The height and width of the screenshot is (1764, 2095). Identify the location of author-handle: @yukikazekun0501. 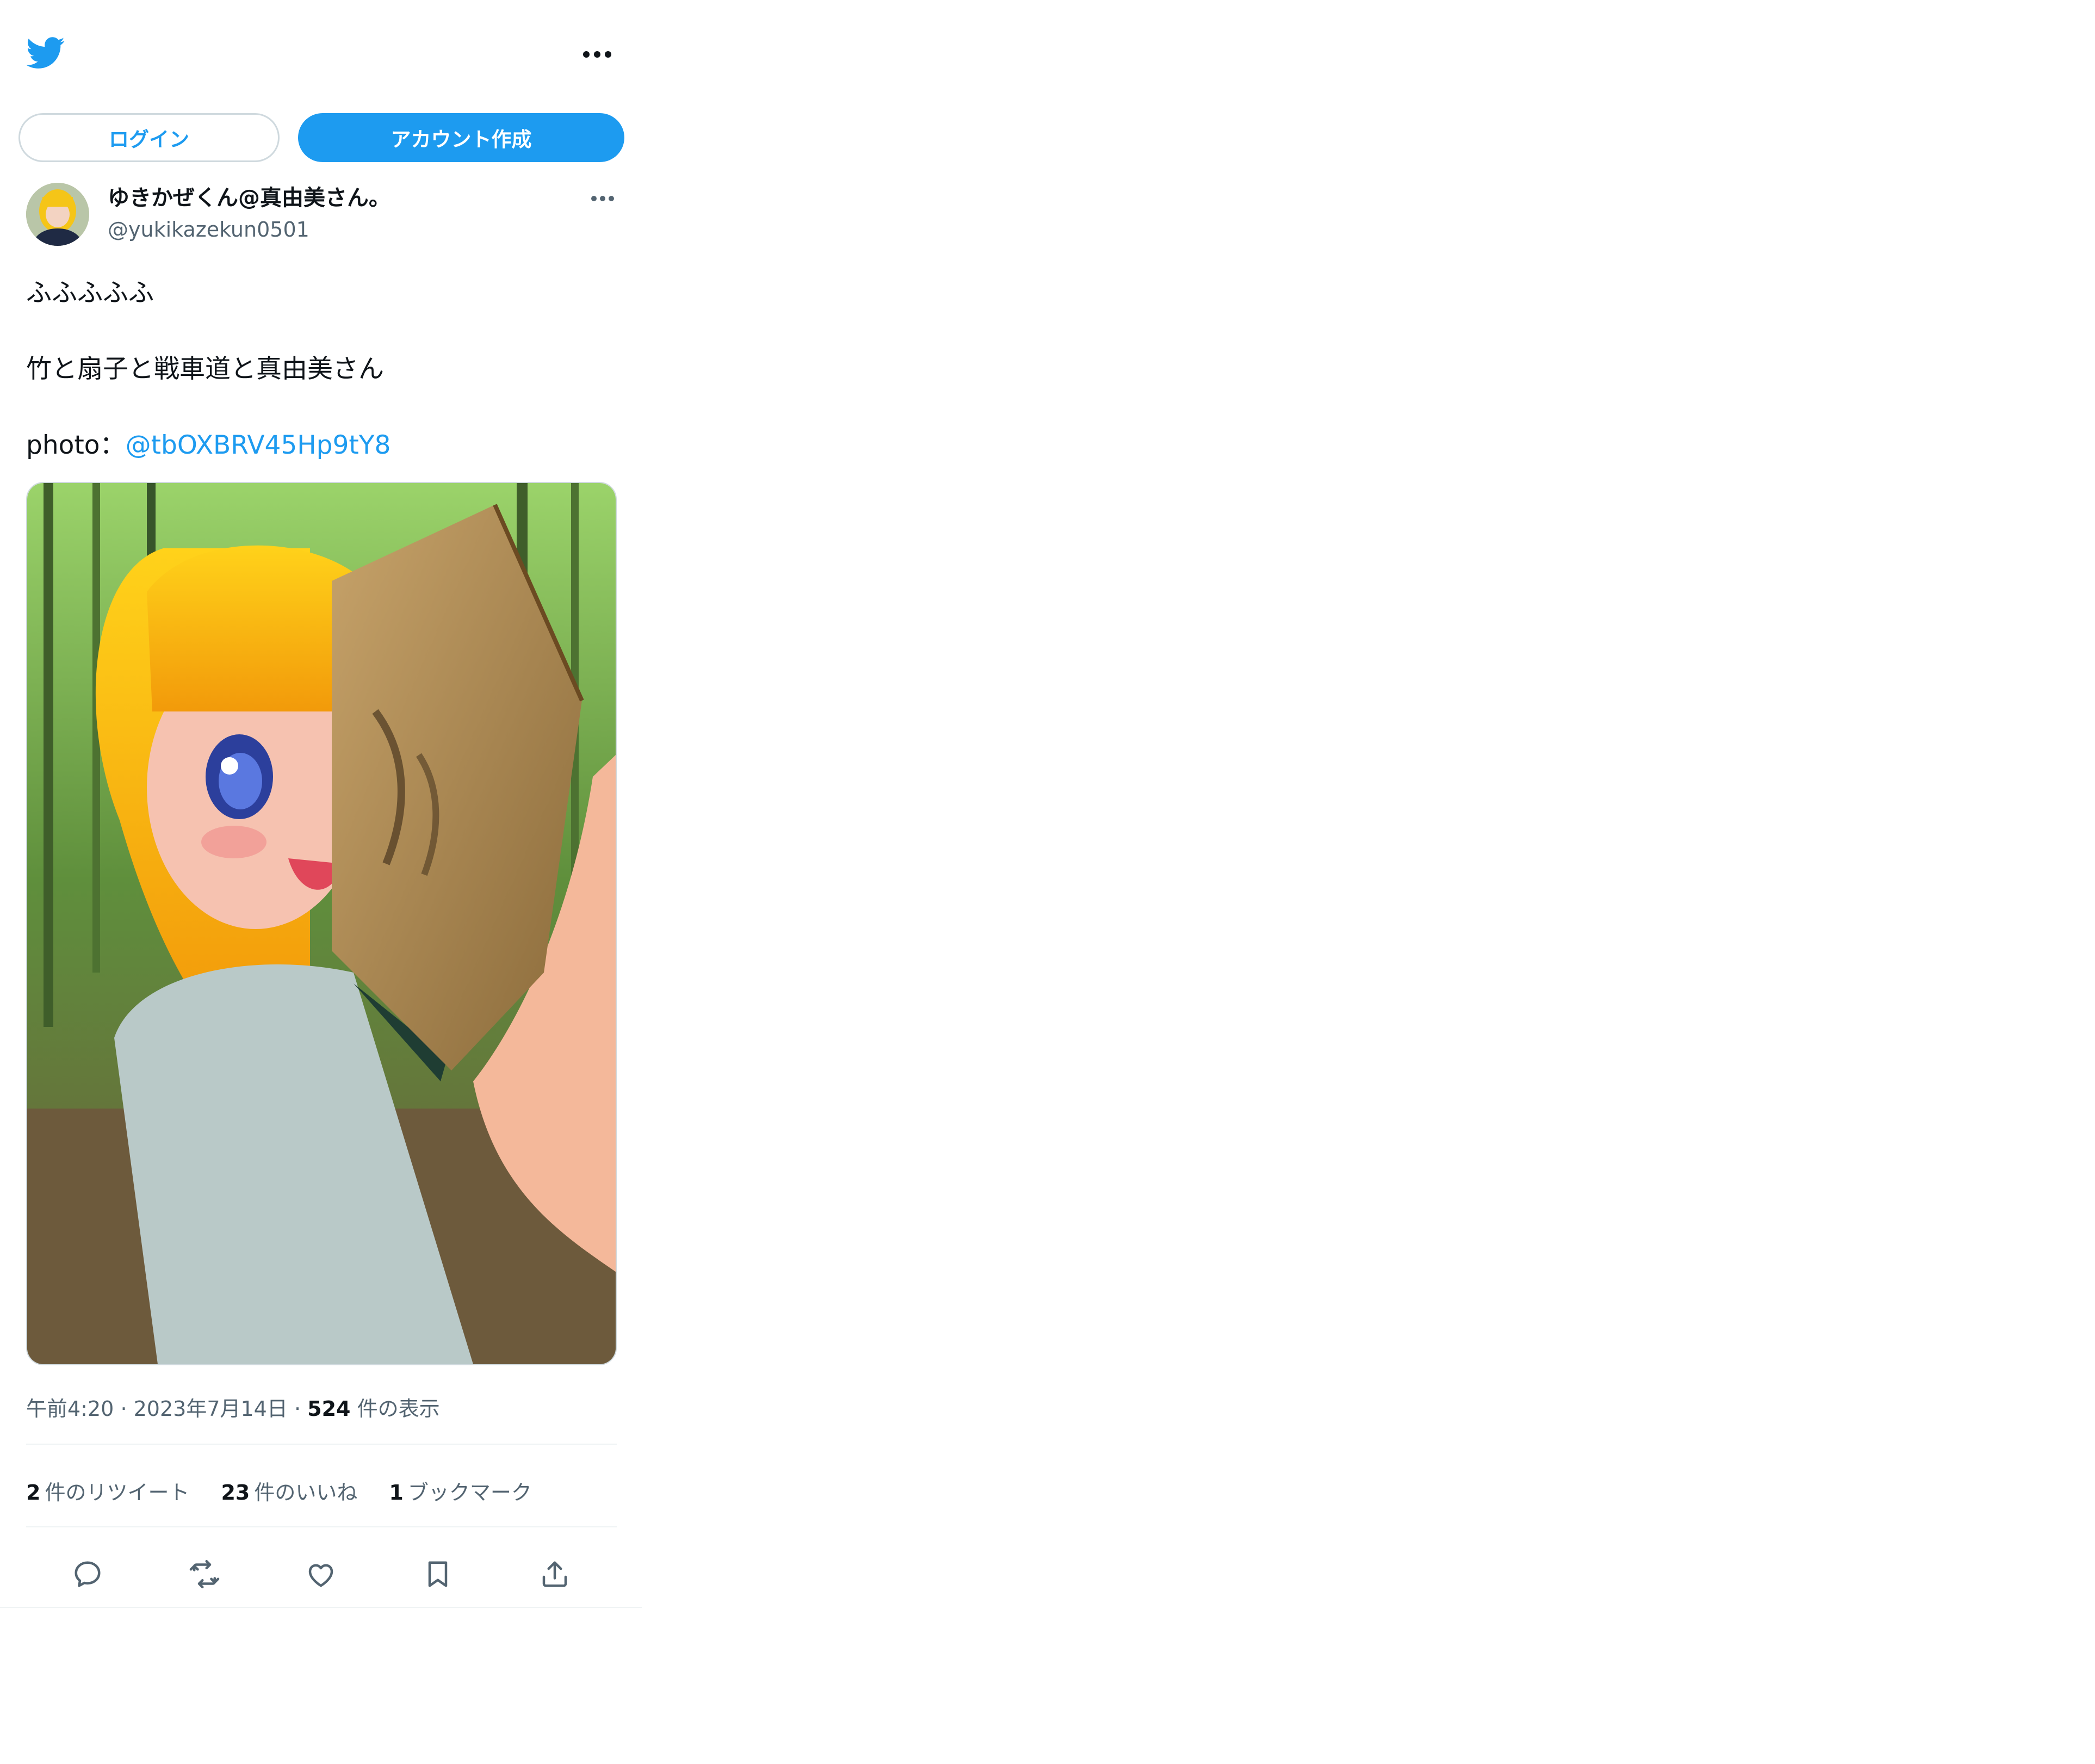
(208, 230).